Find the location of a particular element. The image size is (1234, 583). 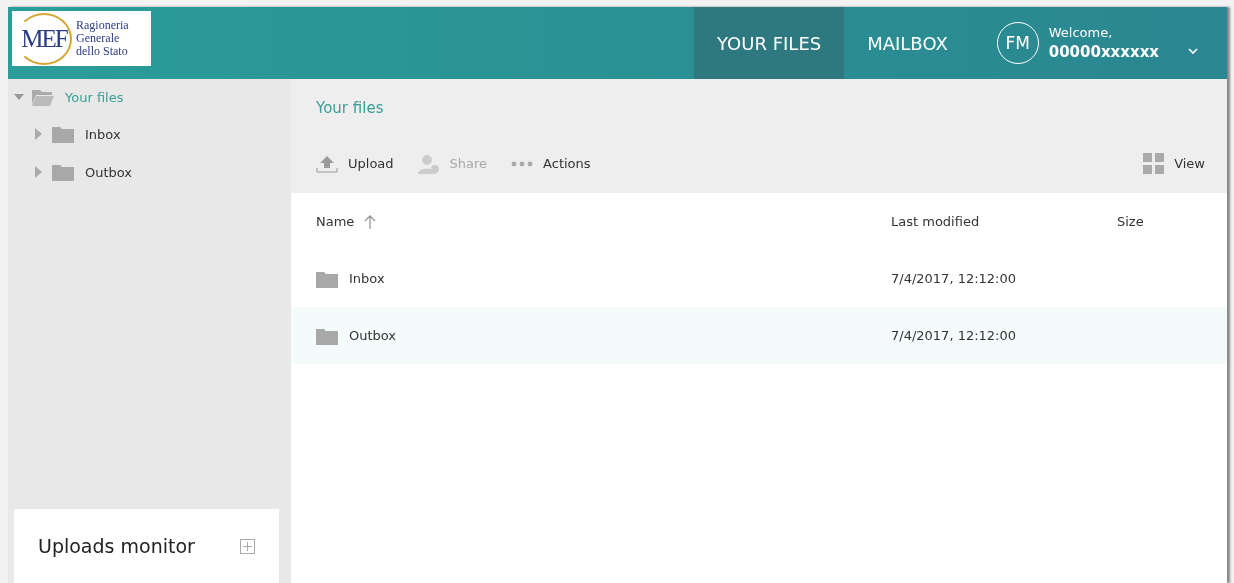

upload-button: Upload is located at coordinates (355, 163).